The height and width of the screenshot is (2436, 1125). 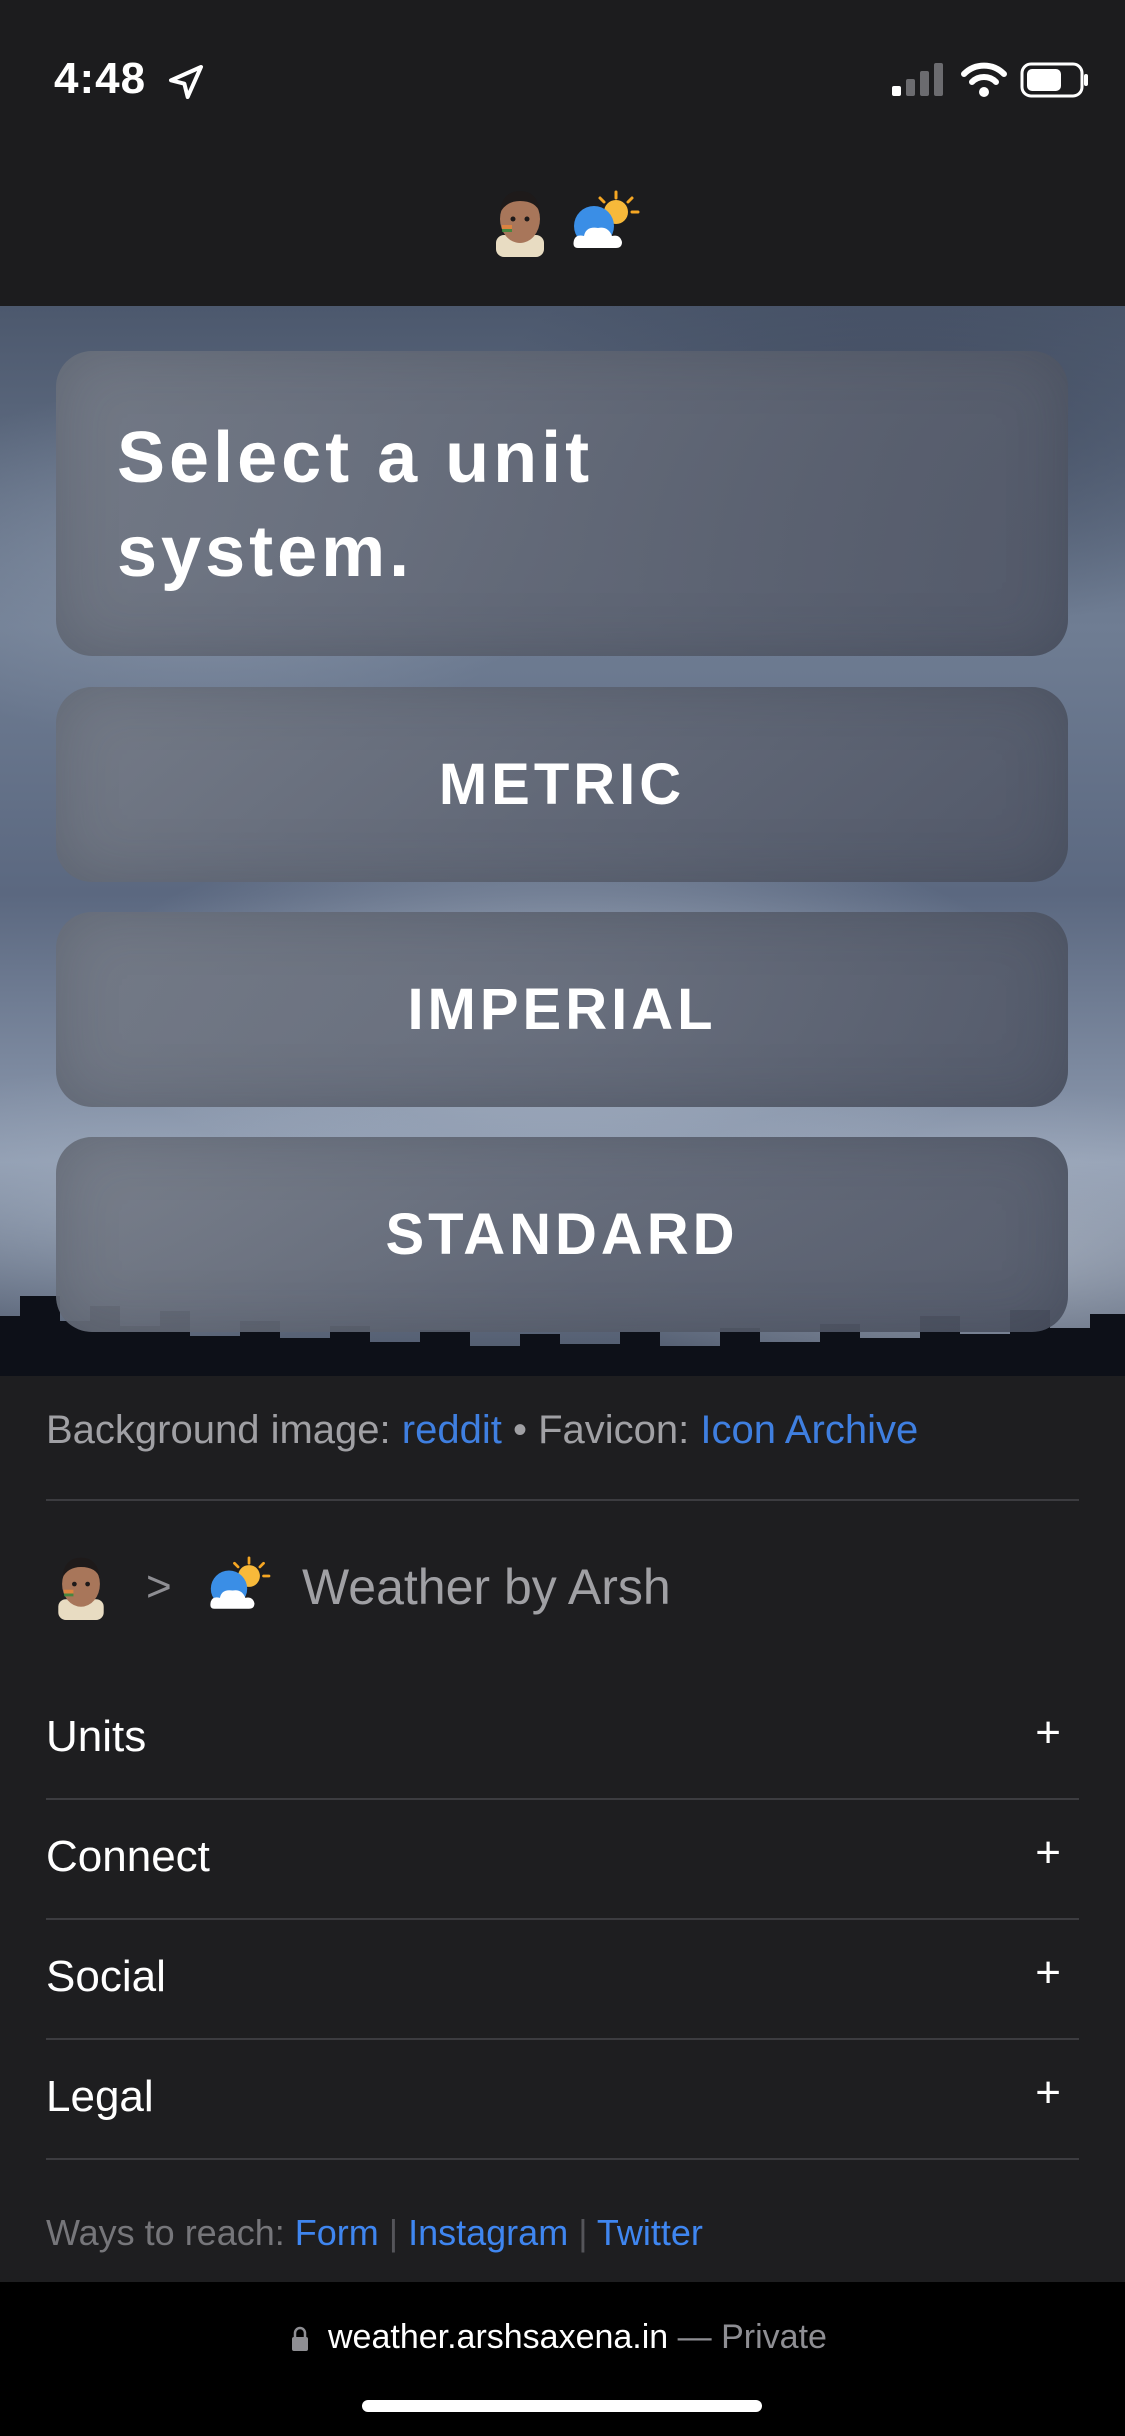 I want to click on status-bar: 4:48, so click(x=562, y=75).